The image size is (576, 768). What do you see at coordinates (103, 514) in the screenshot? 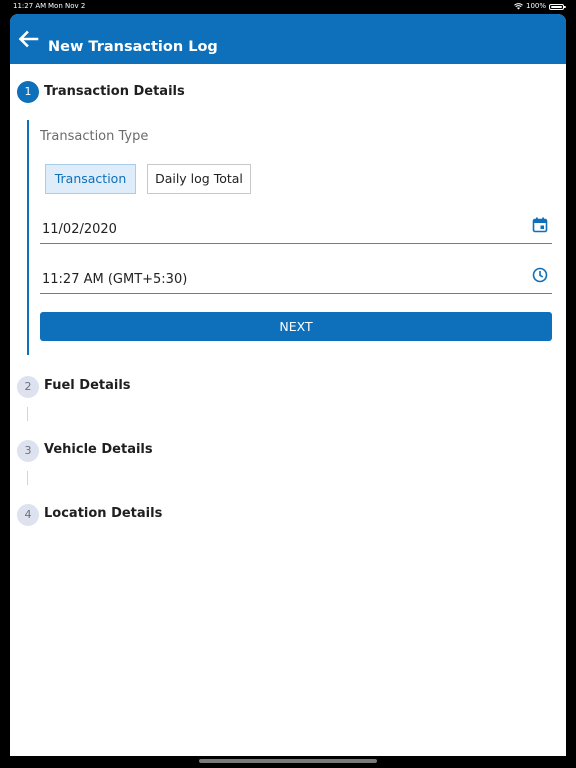
I see `step-4-title: Location Details` at bounding box center [103, 514].